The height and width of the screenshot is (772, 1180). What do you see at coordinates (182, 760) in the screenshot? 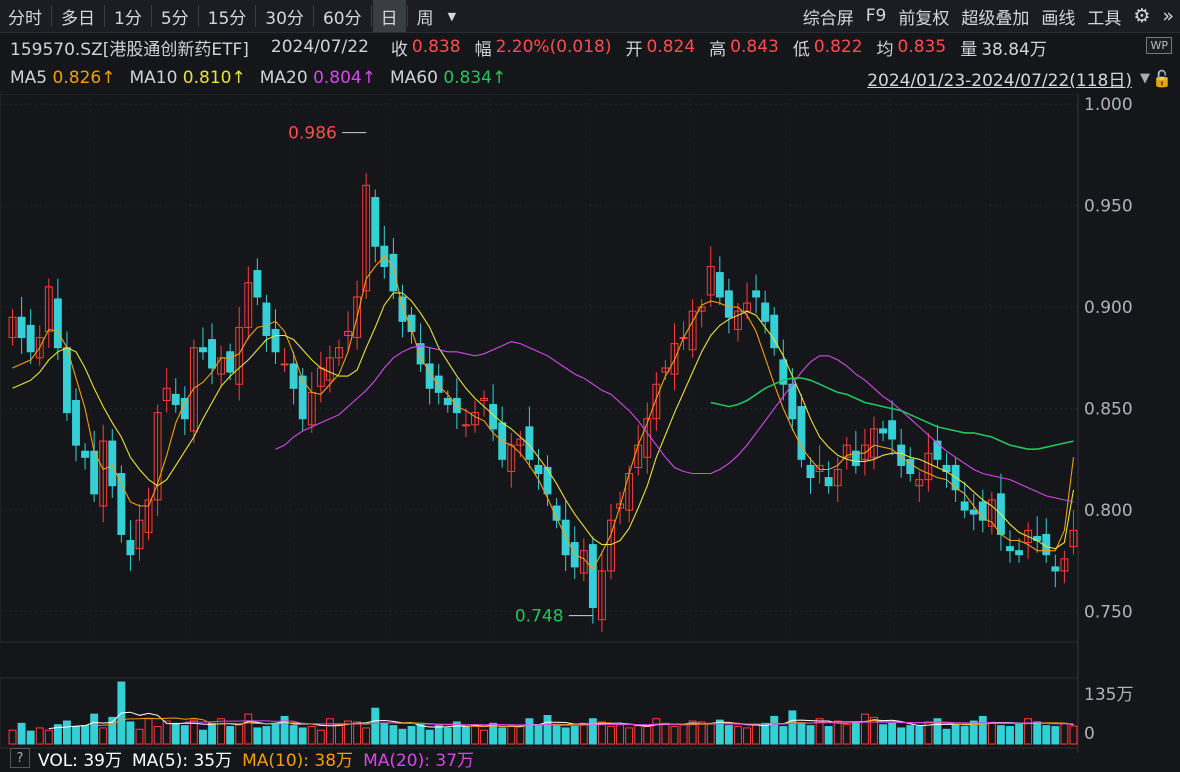
I see `vol-ma5-label: MA(5): 35万` at bounding box center [182, 760].